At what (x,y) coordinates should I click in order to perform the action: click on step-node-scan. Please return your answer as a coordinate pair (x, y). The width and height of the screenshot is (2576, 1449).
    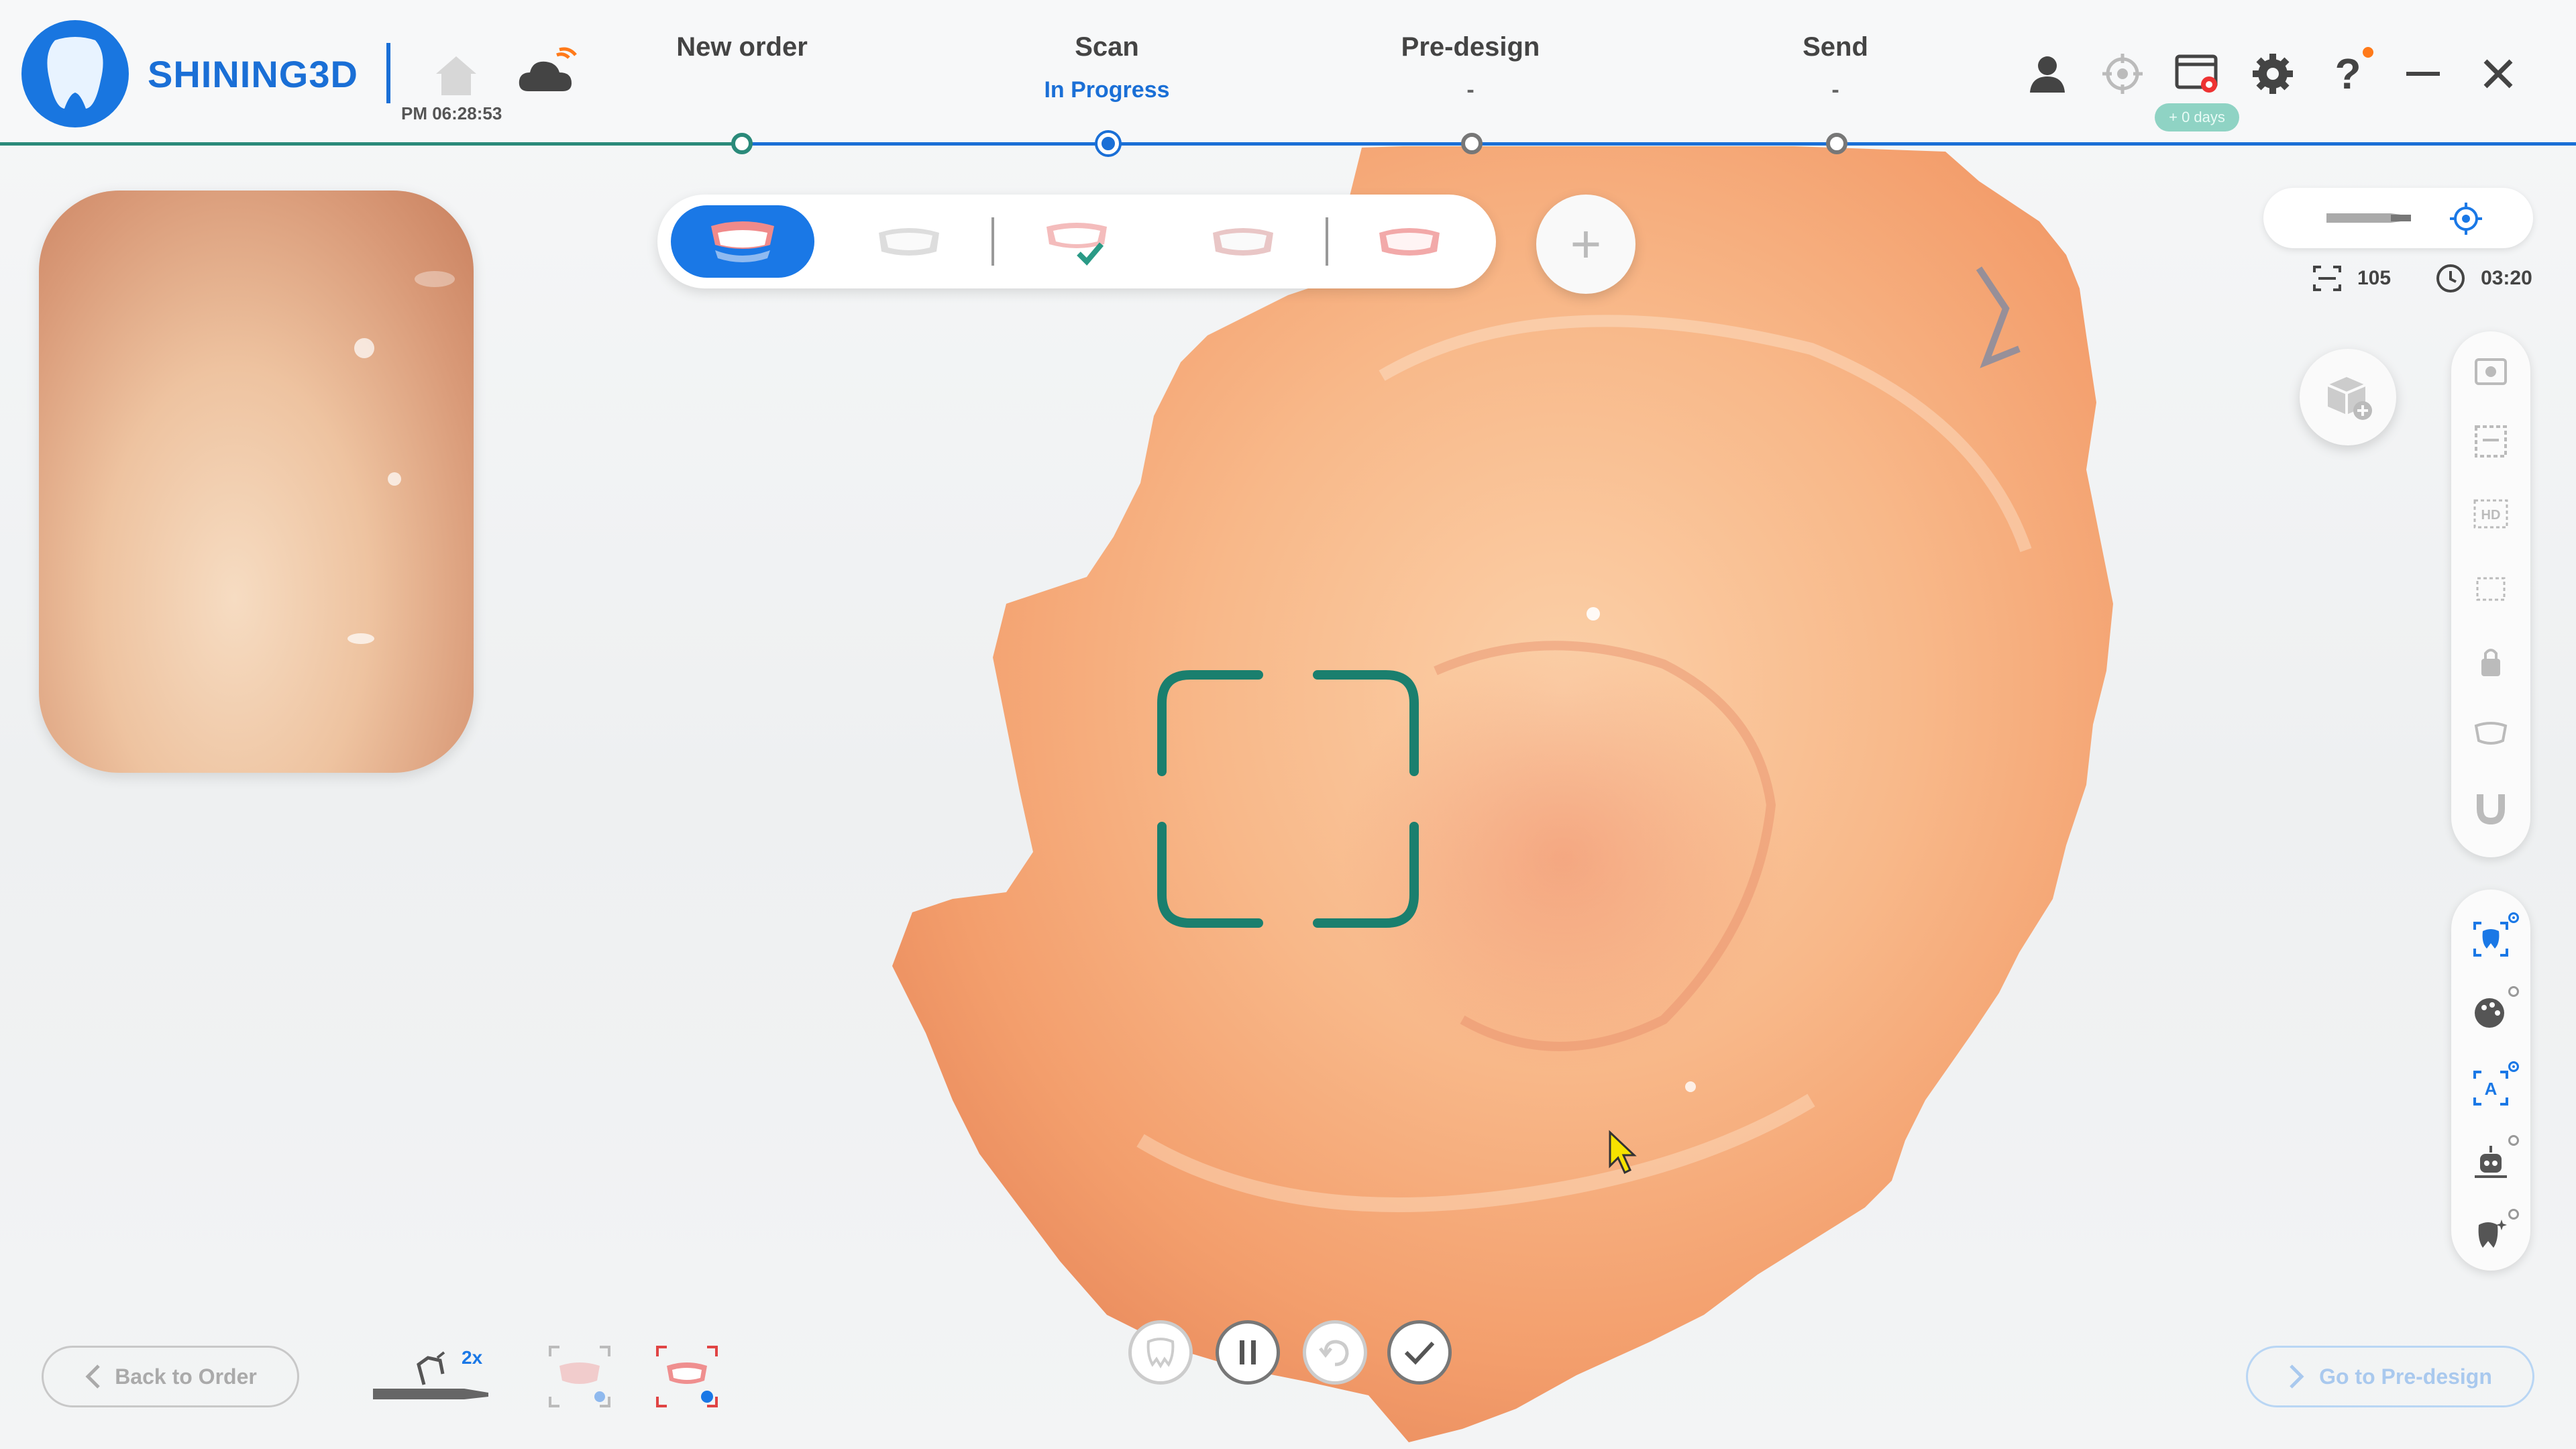
    Looking at the image, I should click on (1108, 143).